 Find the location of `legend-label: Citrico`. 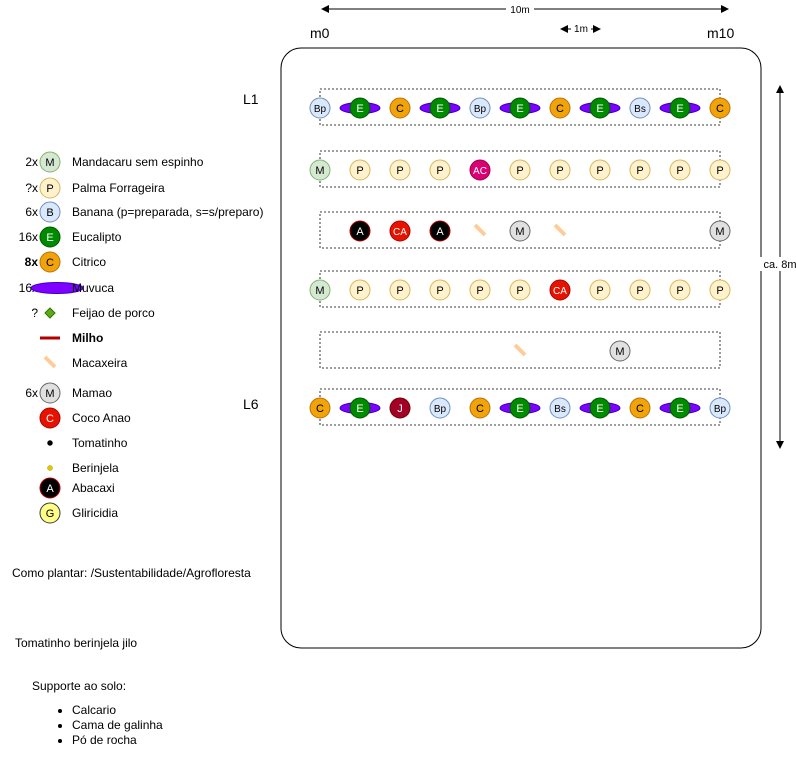

legend-label: Citrico is located at coordinates (89, 262).